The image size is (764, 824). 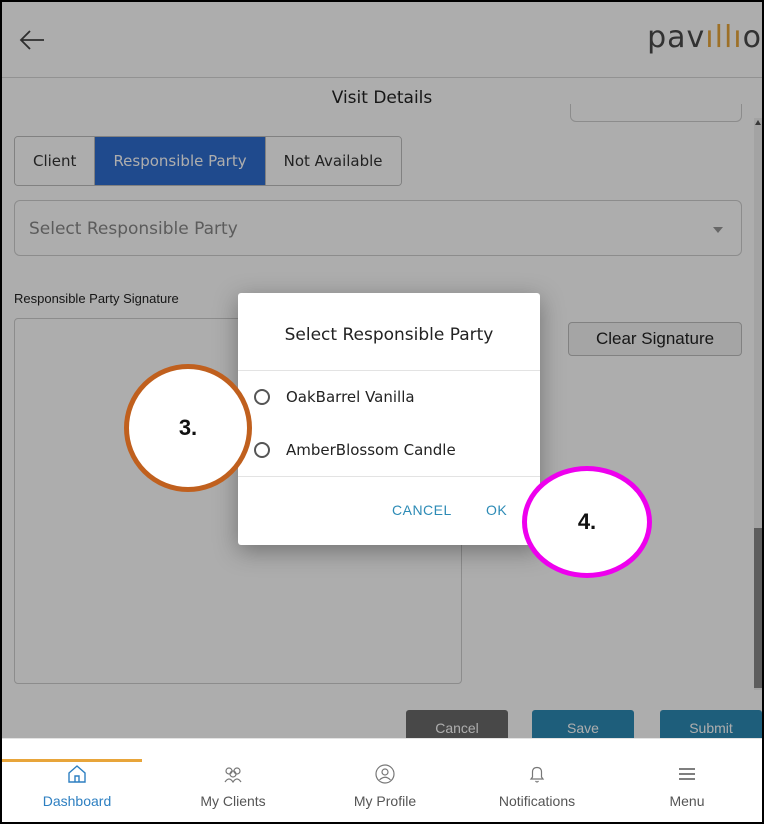 What do you see at coordinates (188, 428) in the screenshot?
I see `step-3-annotation: 3.` at bounding box center [188, 428].